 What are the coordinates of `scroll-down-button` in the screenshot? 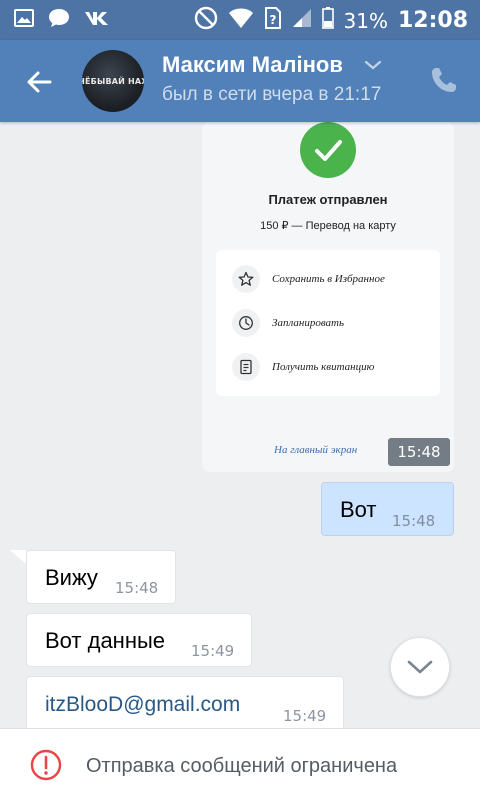 It's located at (420, 667).